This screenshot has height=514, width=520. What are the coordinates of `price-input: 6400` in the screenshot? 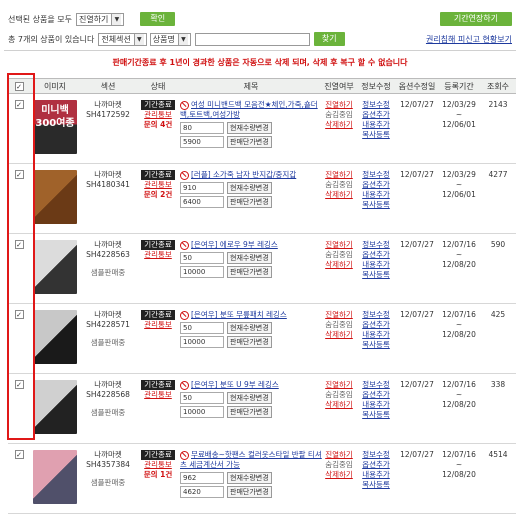 It's located at (202, 202).